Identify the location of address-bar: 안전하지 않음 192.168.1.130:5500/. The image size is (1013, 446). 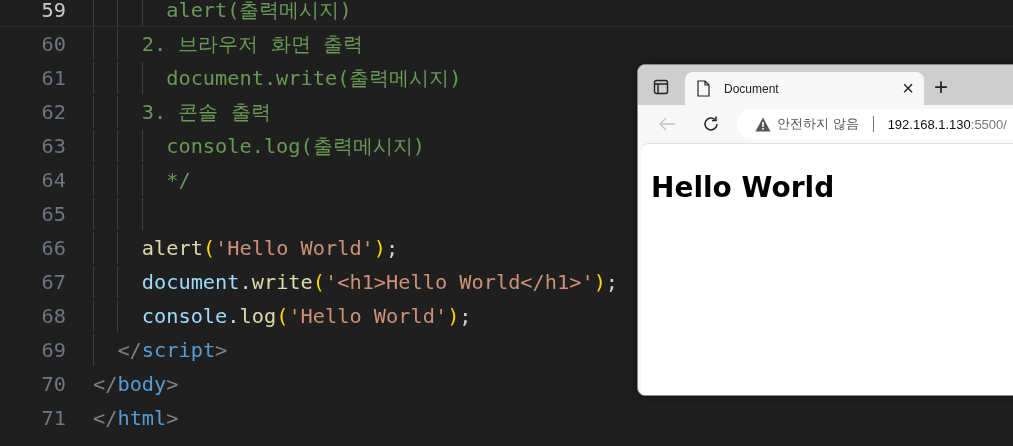
(875, 124).